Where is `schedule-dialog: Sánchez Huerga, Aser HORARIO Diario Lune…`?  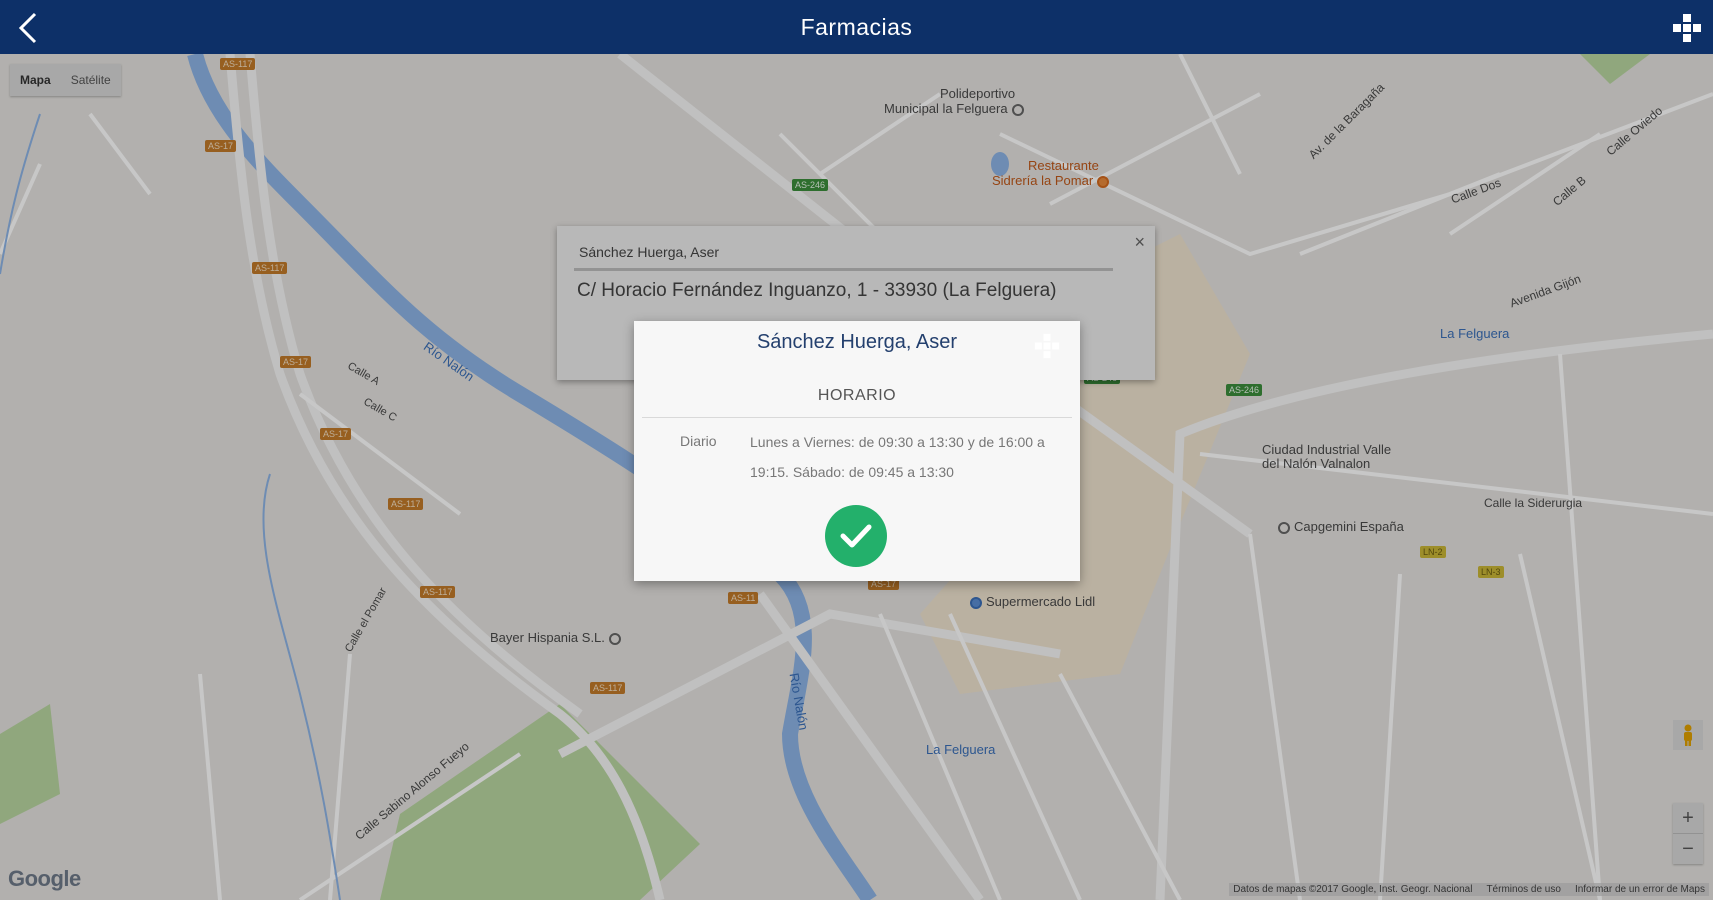
schedule-dialog: Sánchez Huerga, Aser HORARIO Diario Lune… is located at coordinates (857, 451).